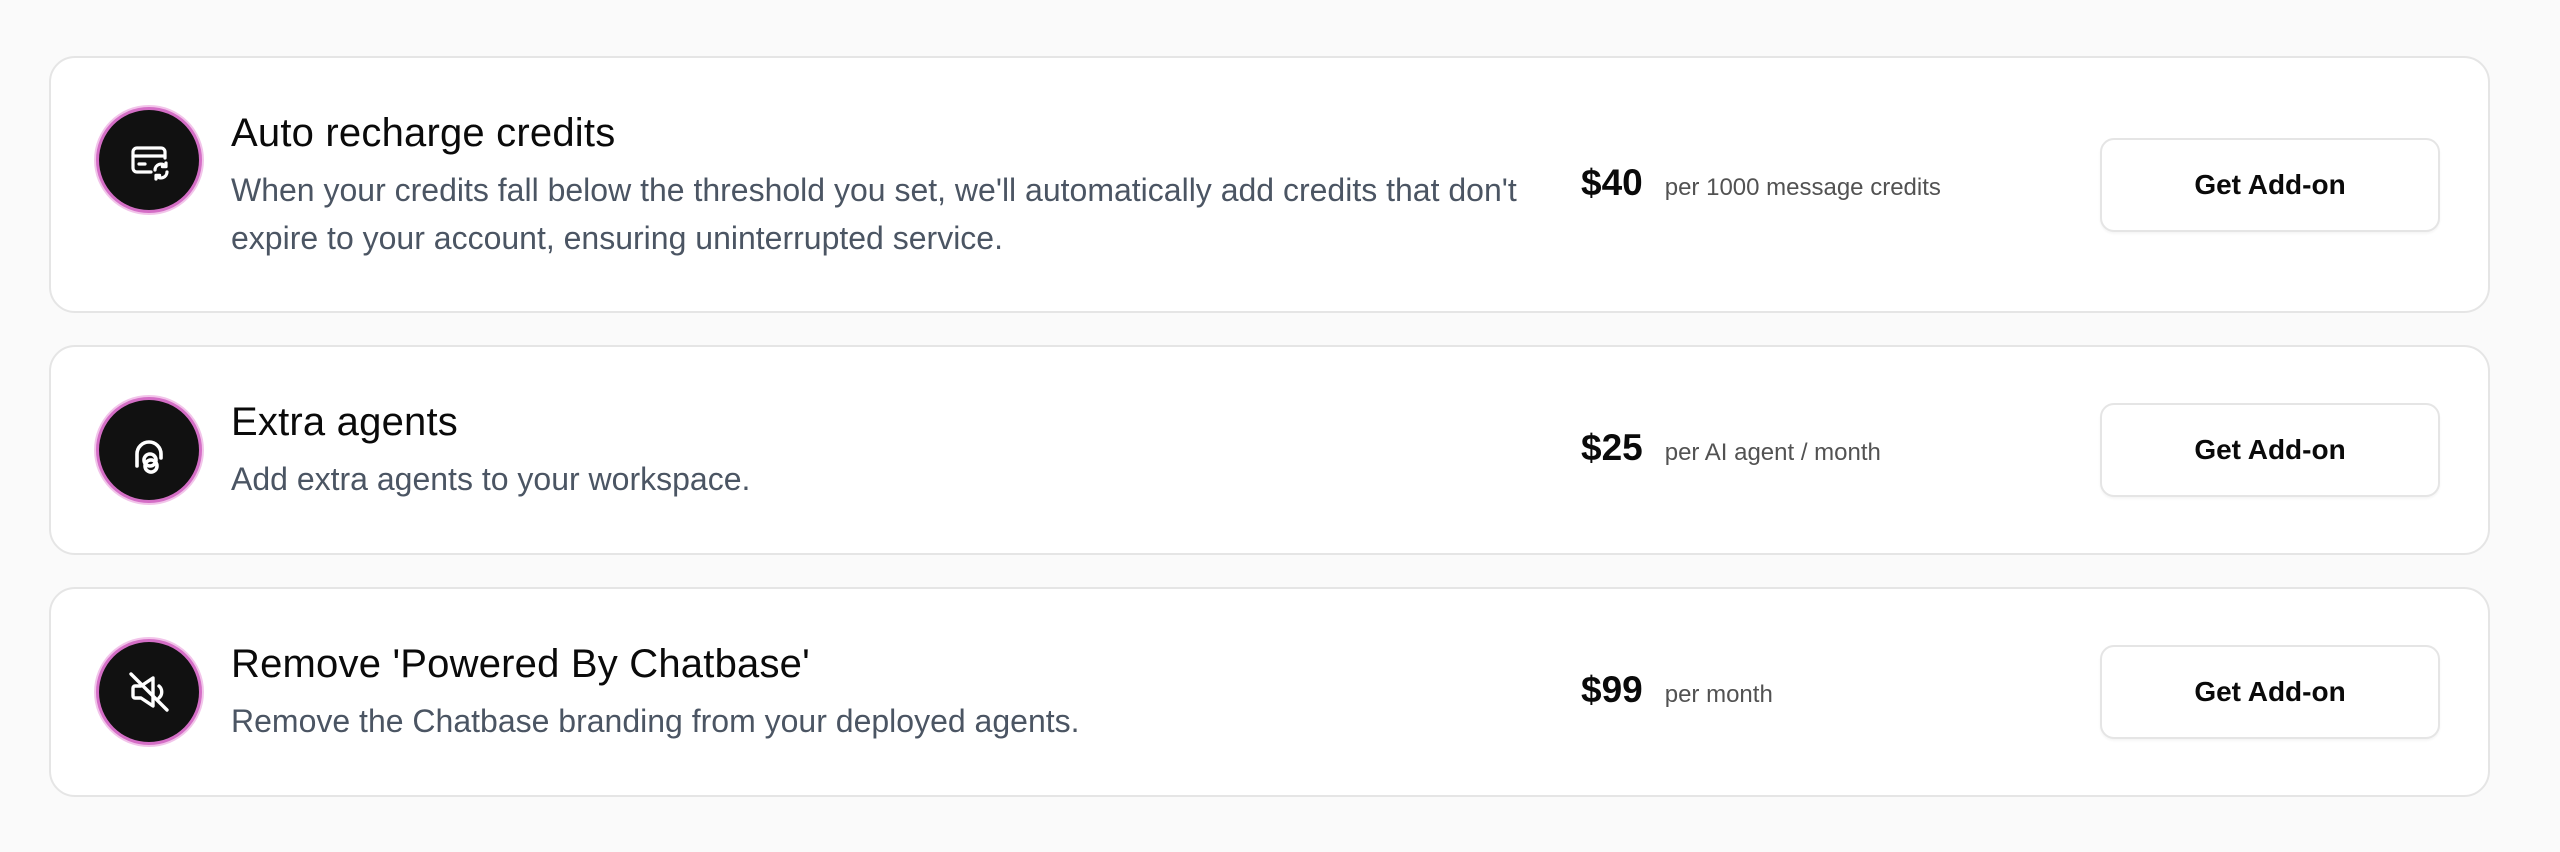 The image size is (2560, 852). I want to click on addon-pricing: $40 per 1000 message credits, so click(1761, 183).